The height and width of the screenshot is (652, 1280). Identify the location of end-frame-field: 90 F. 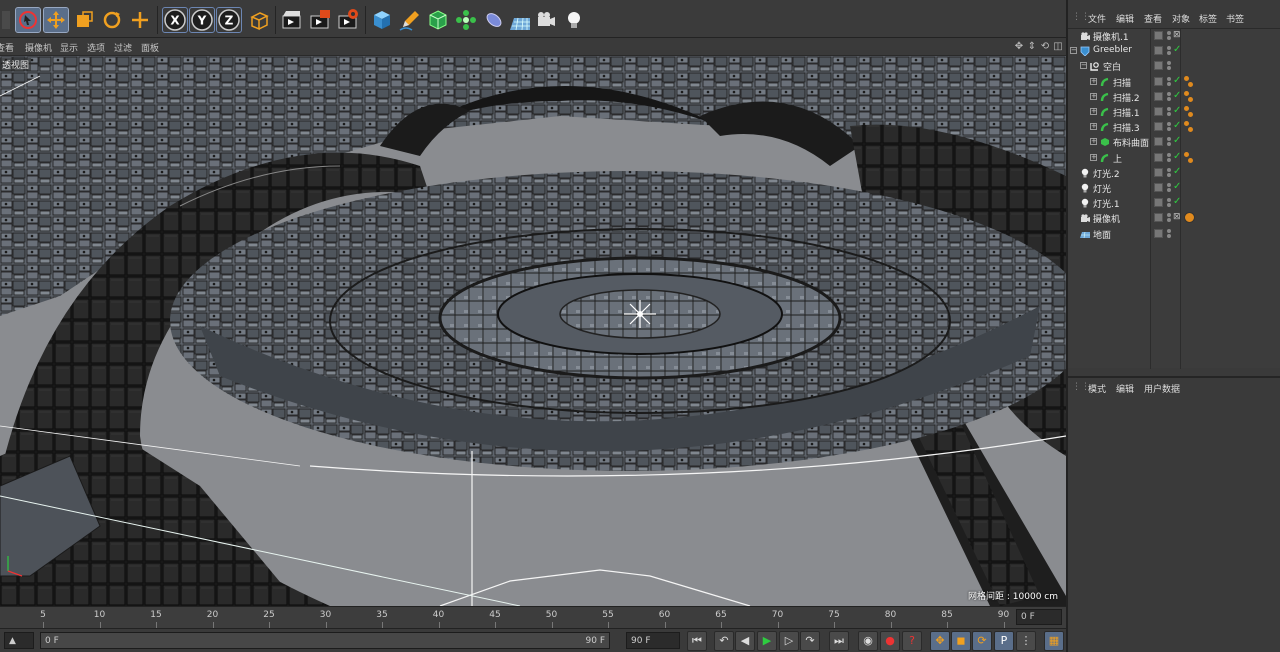
(653, 640).